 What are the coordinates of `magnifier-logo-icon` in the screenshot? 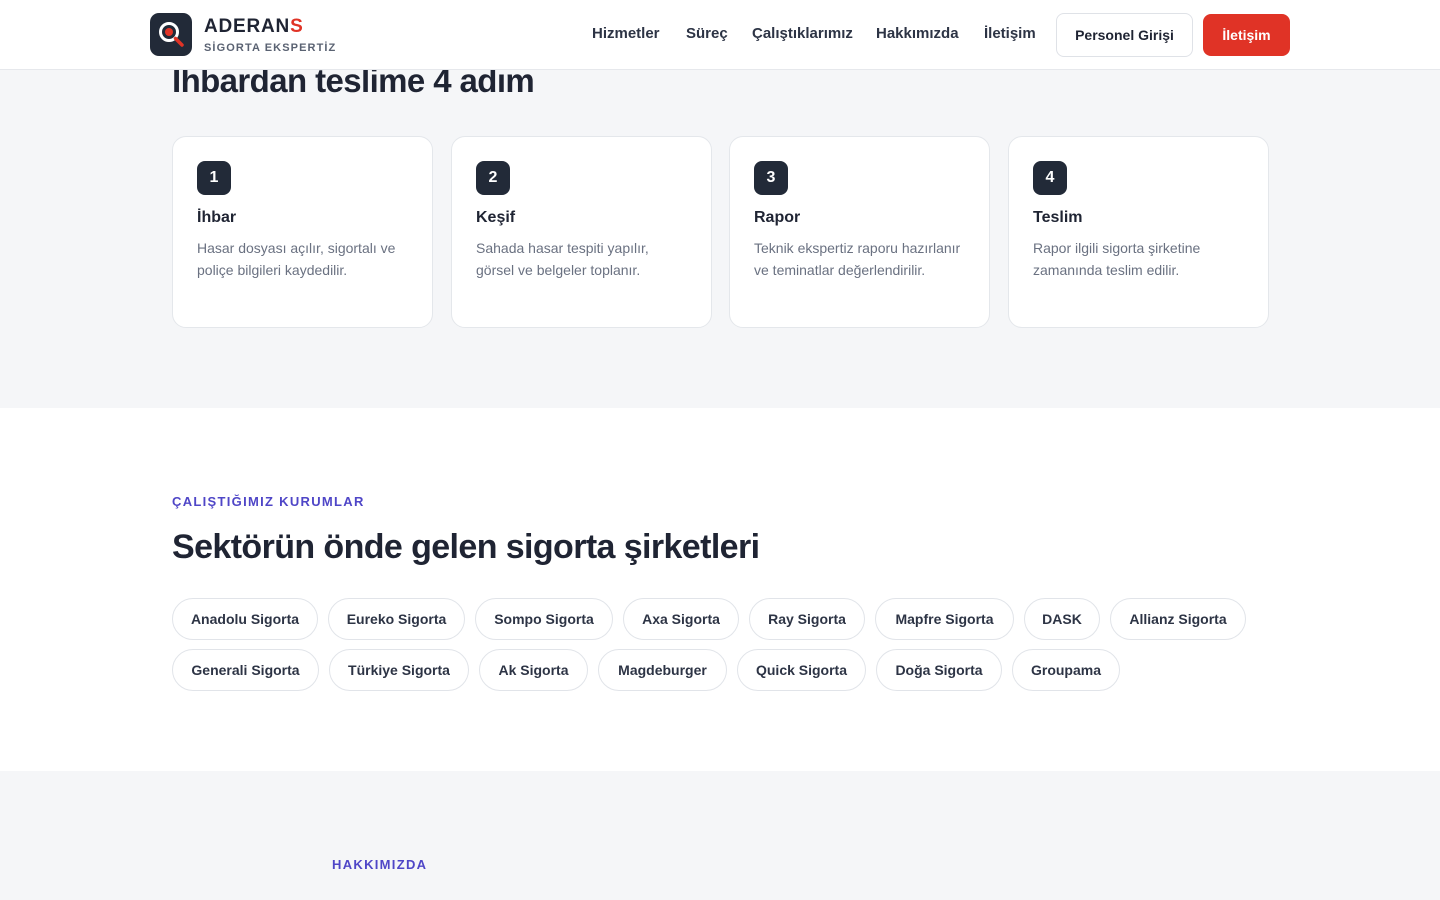 It's located at (171, 34).